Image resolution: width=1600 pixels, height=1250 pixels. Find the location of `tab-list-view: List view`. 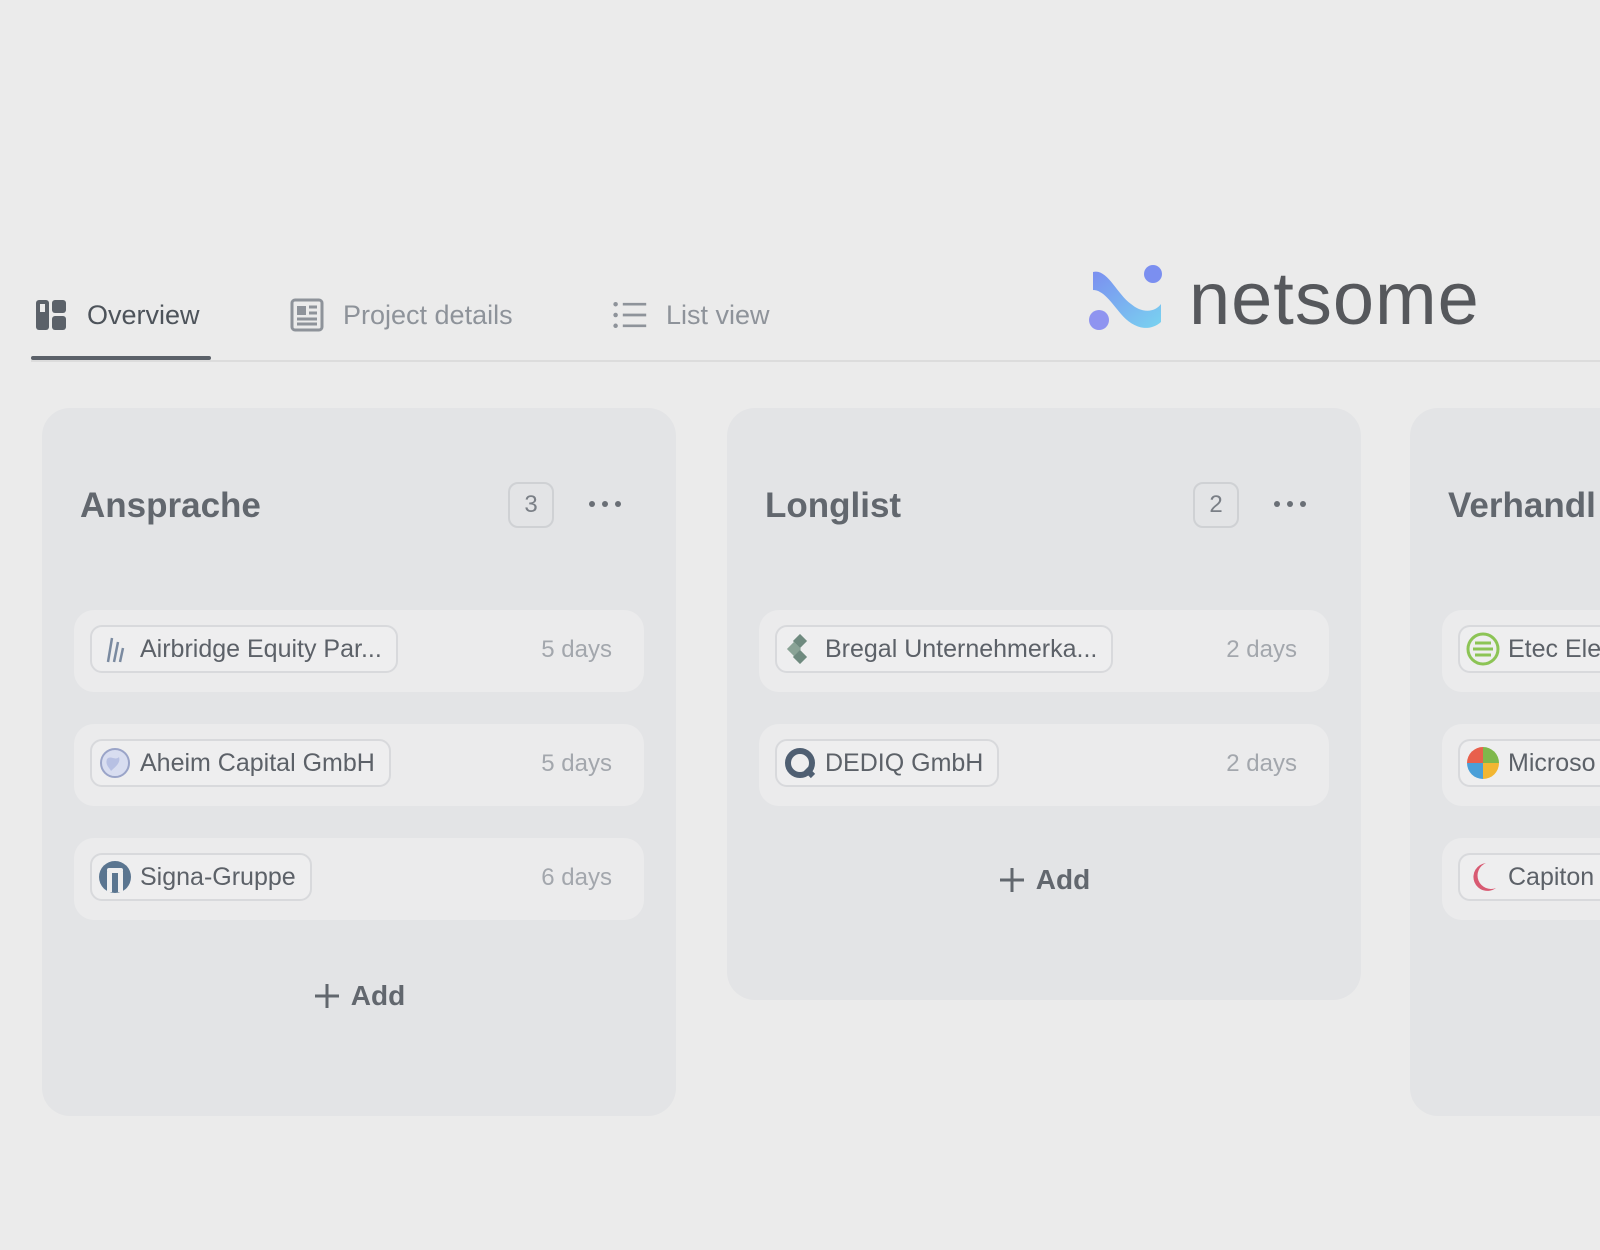

tab-list-view: List view is located at coordinates (691, 315).